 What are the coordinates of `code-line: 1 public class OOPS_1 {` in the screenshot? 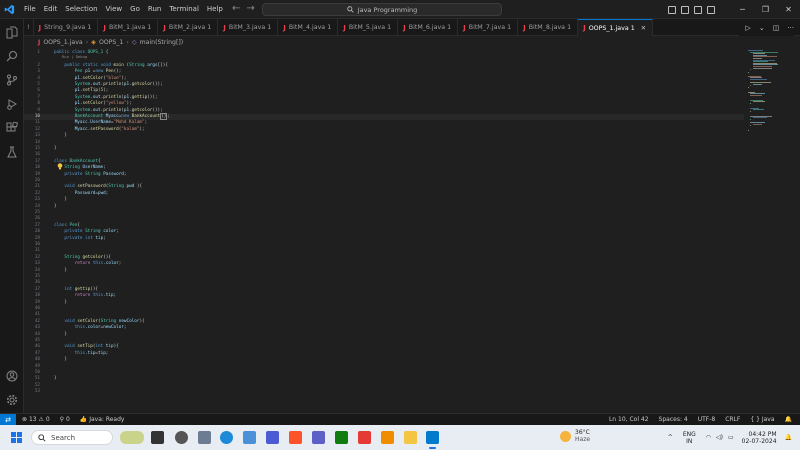 It's located at (384, 53).